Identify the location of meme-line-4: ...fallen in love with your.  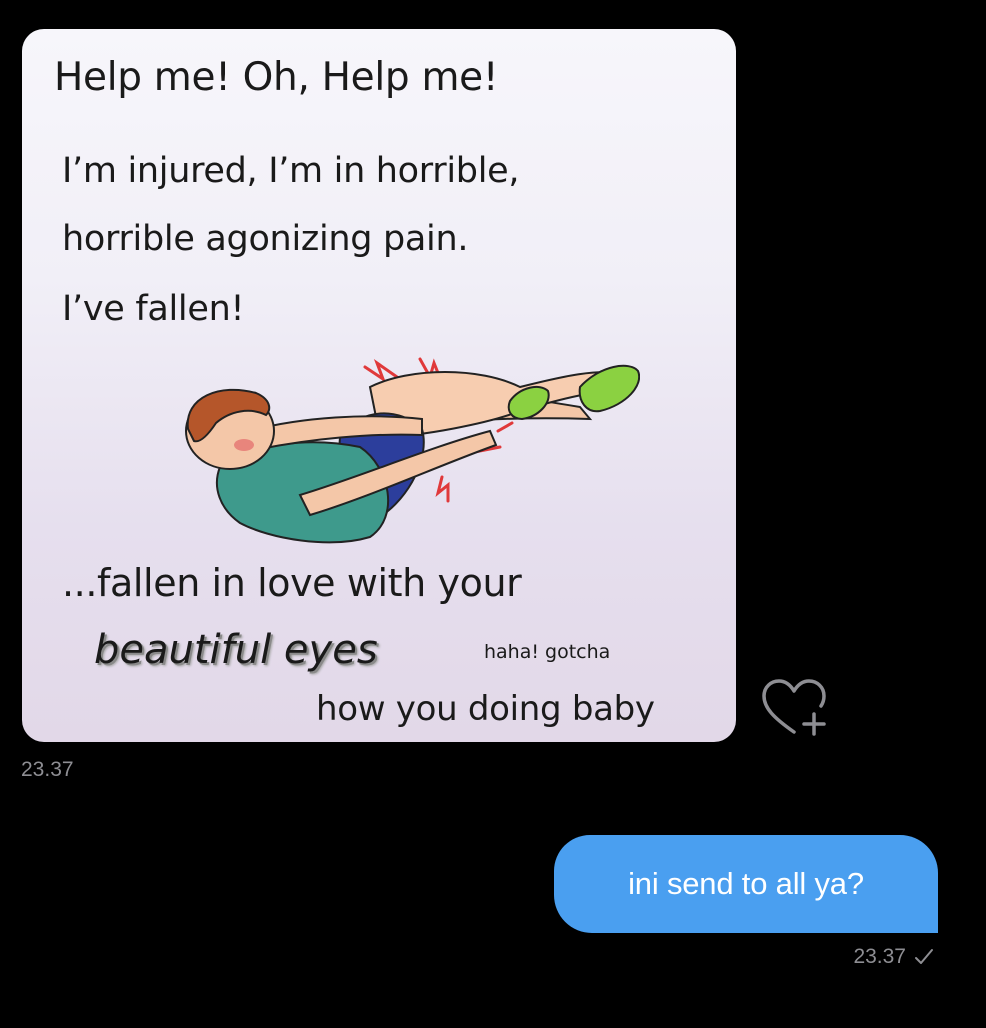
(292, 583).